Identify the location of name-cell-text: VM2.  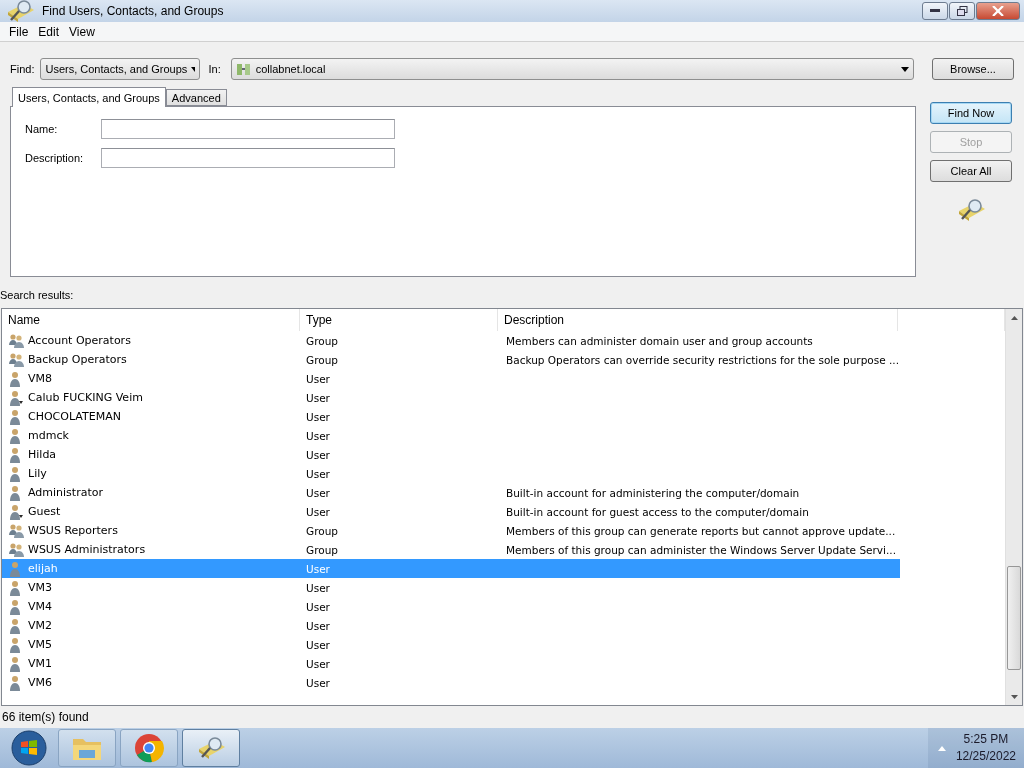
(40, 625).